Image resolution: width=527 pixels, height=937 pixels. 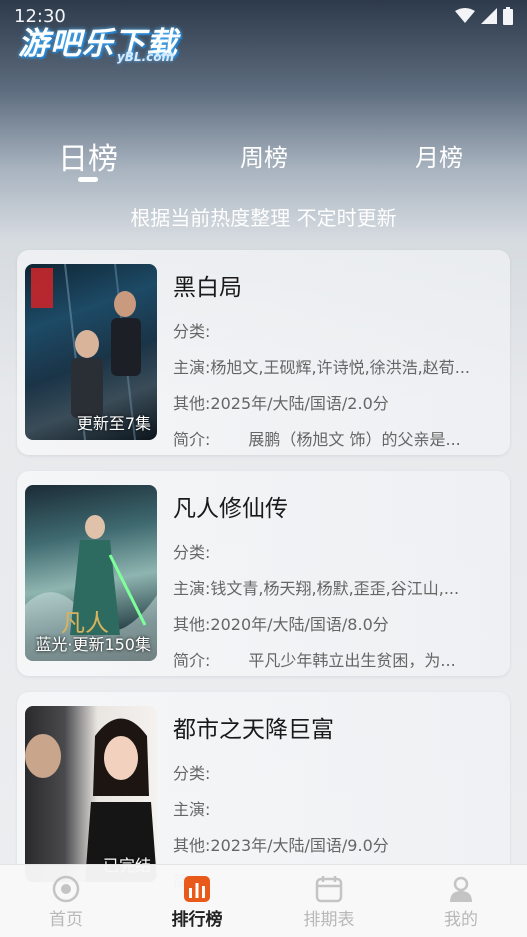 I want to click on episode-badge: 蓝光·更新150集, so click(x=93, y=644).